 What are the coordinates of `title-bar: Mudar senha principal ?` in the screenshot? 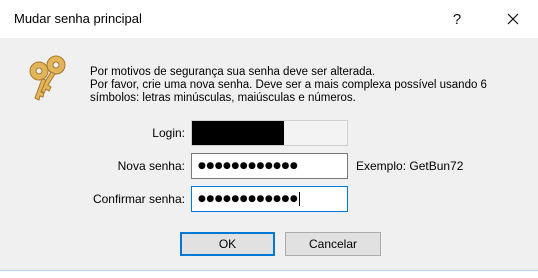 It's located at (269, 19).